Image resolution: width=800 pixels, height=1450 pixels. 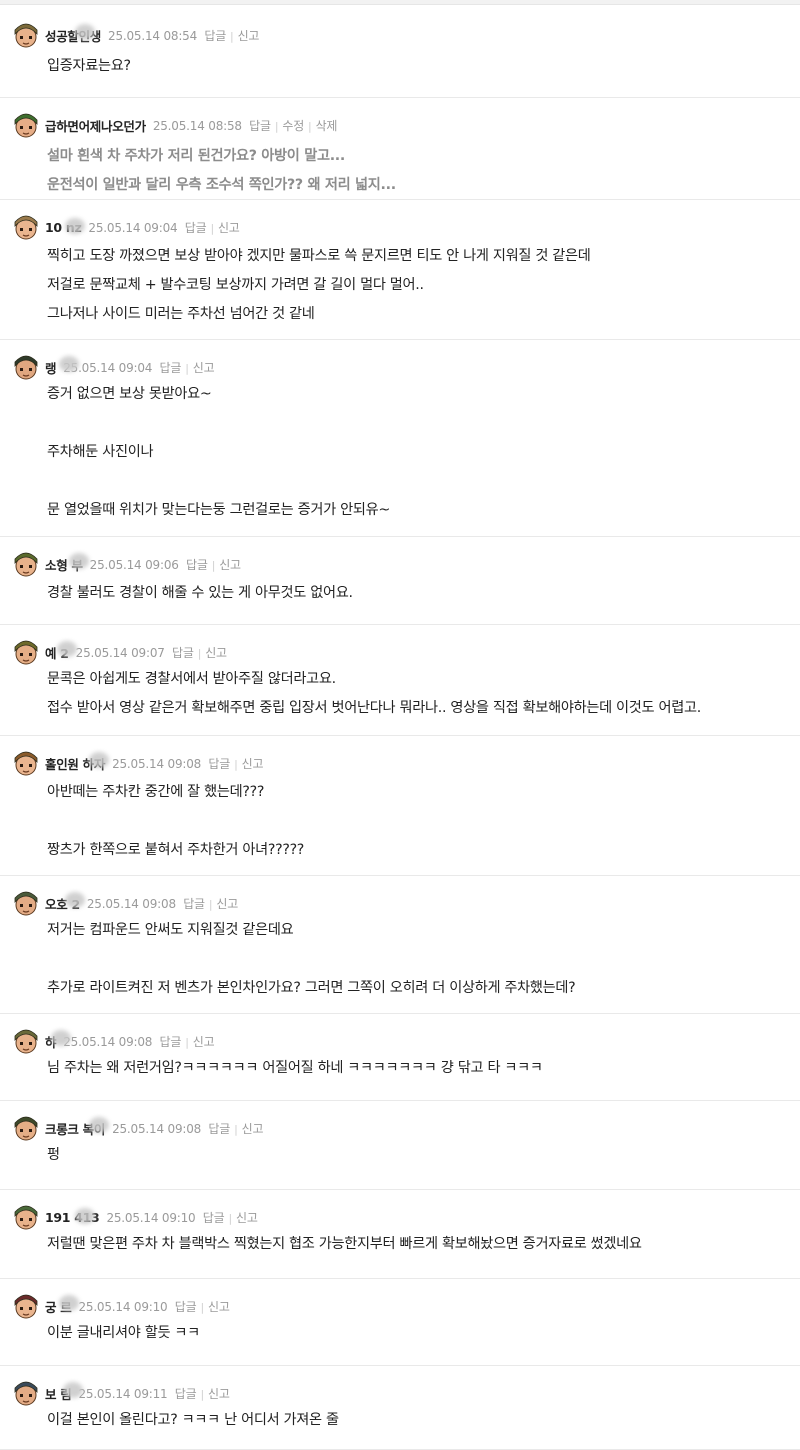 I want to click on olive-helmet-avatar-icon, so click(x=26, y=564).